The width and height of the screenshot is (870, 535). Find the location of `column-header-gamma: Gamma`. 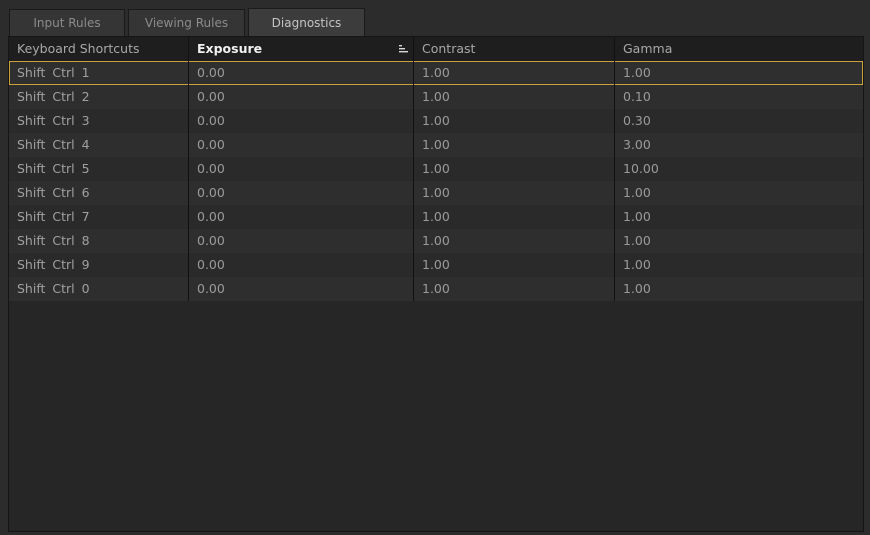

column-header-gamma: Gamma is located at coordinates (739, 49).